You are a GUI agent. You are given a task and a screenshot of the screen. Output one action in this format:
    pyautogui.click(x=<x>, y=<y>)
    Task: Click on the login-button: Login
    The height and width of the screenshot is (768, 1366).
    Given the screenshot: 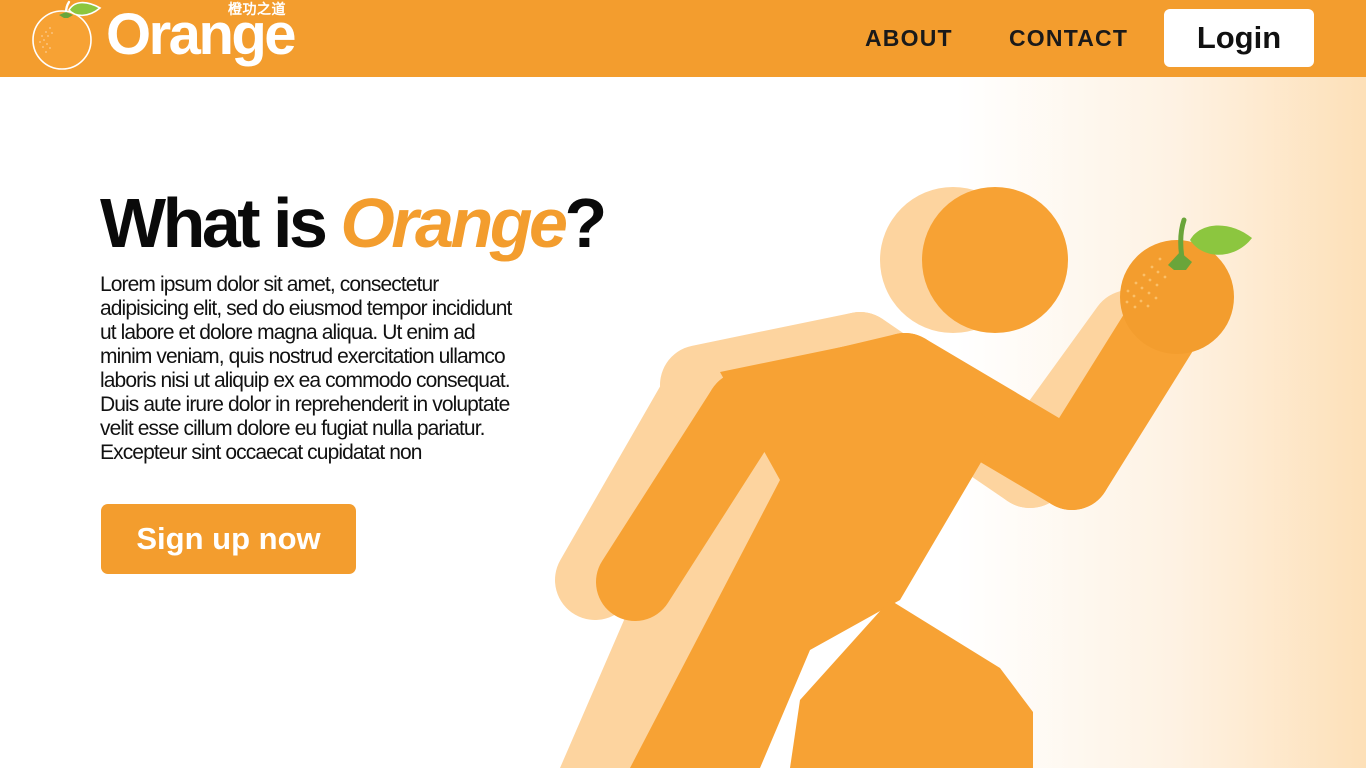 What is the action you would take?
    pyautogui.click(x=1239, y=38)
    